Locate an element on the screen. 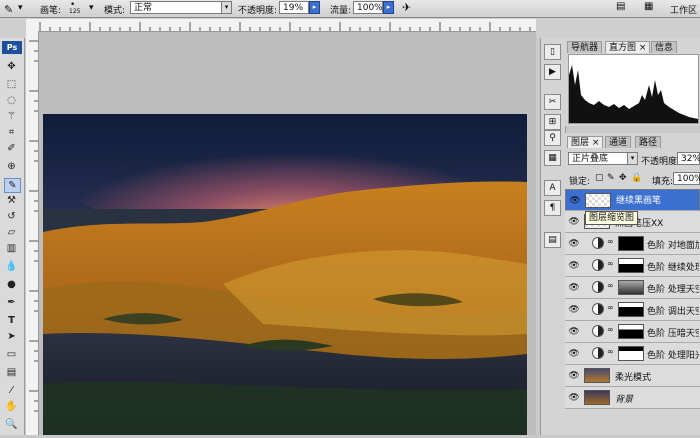 This screenshot has height=438, width=700. swatches-panel-icon: ▦ is located at coordinates (552, 158).